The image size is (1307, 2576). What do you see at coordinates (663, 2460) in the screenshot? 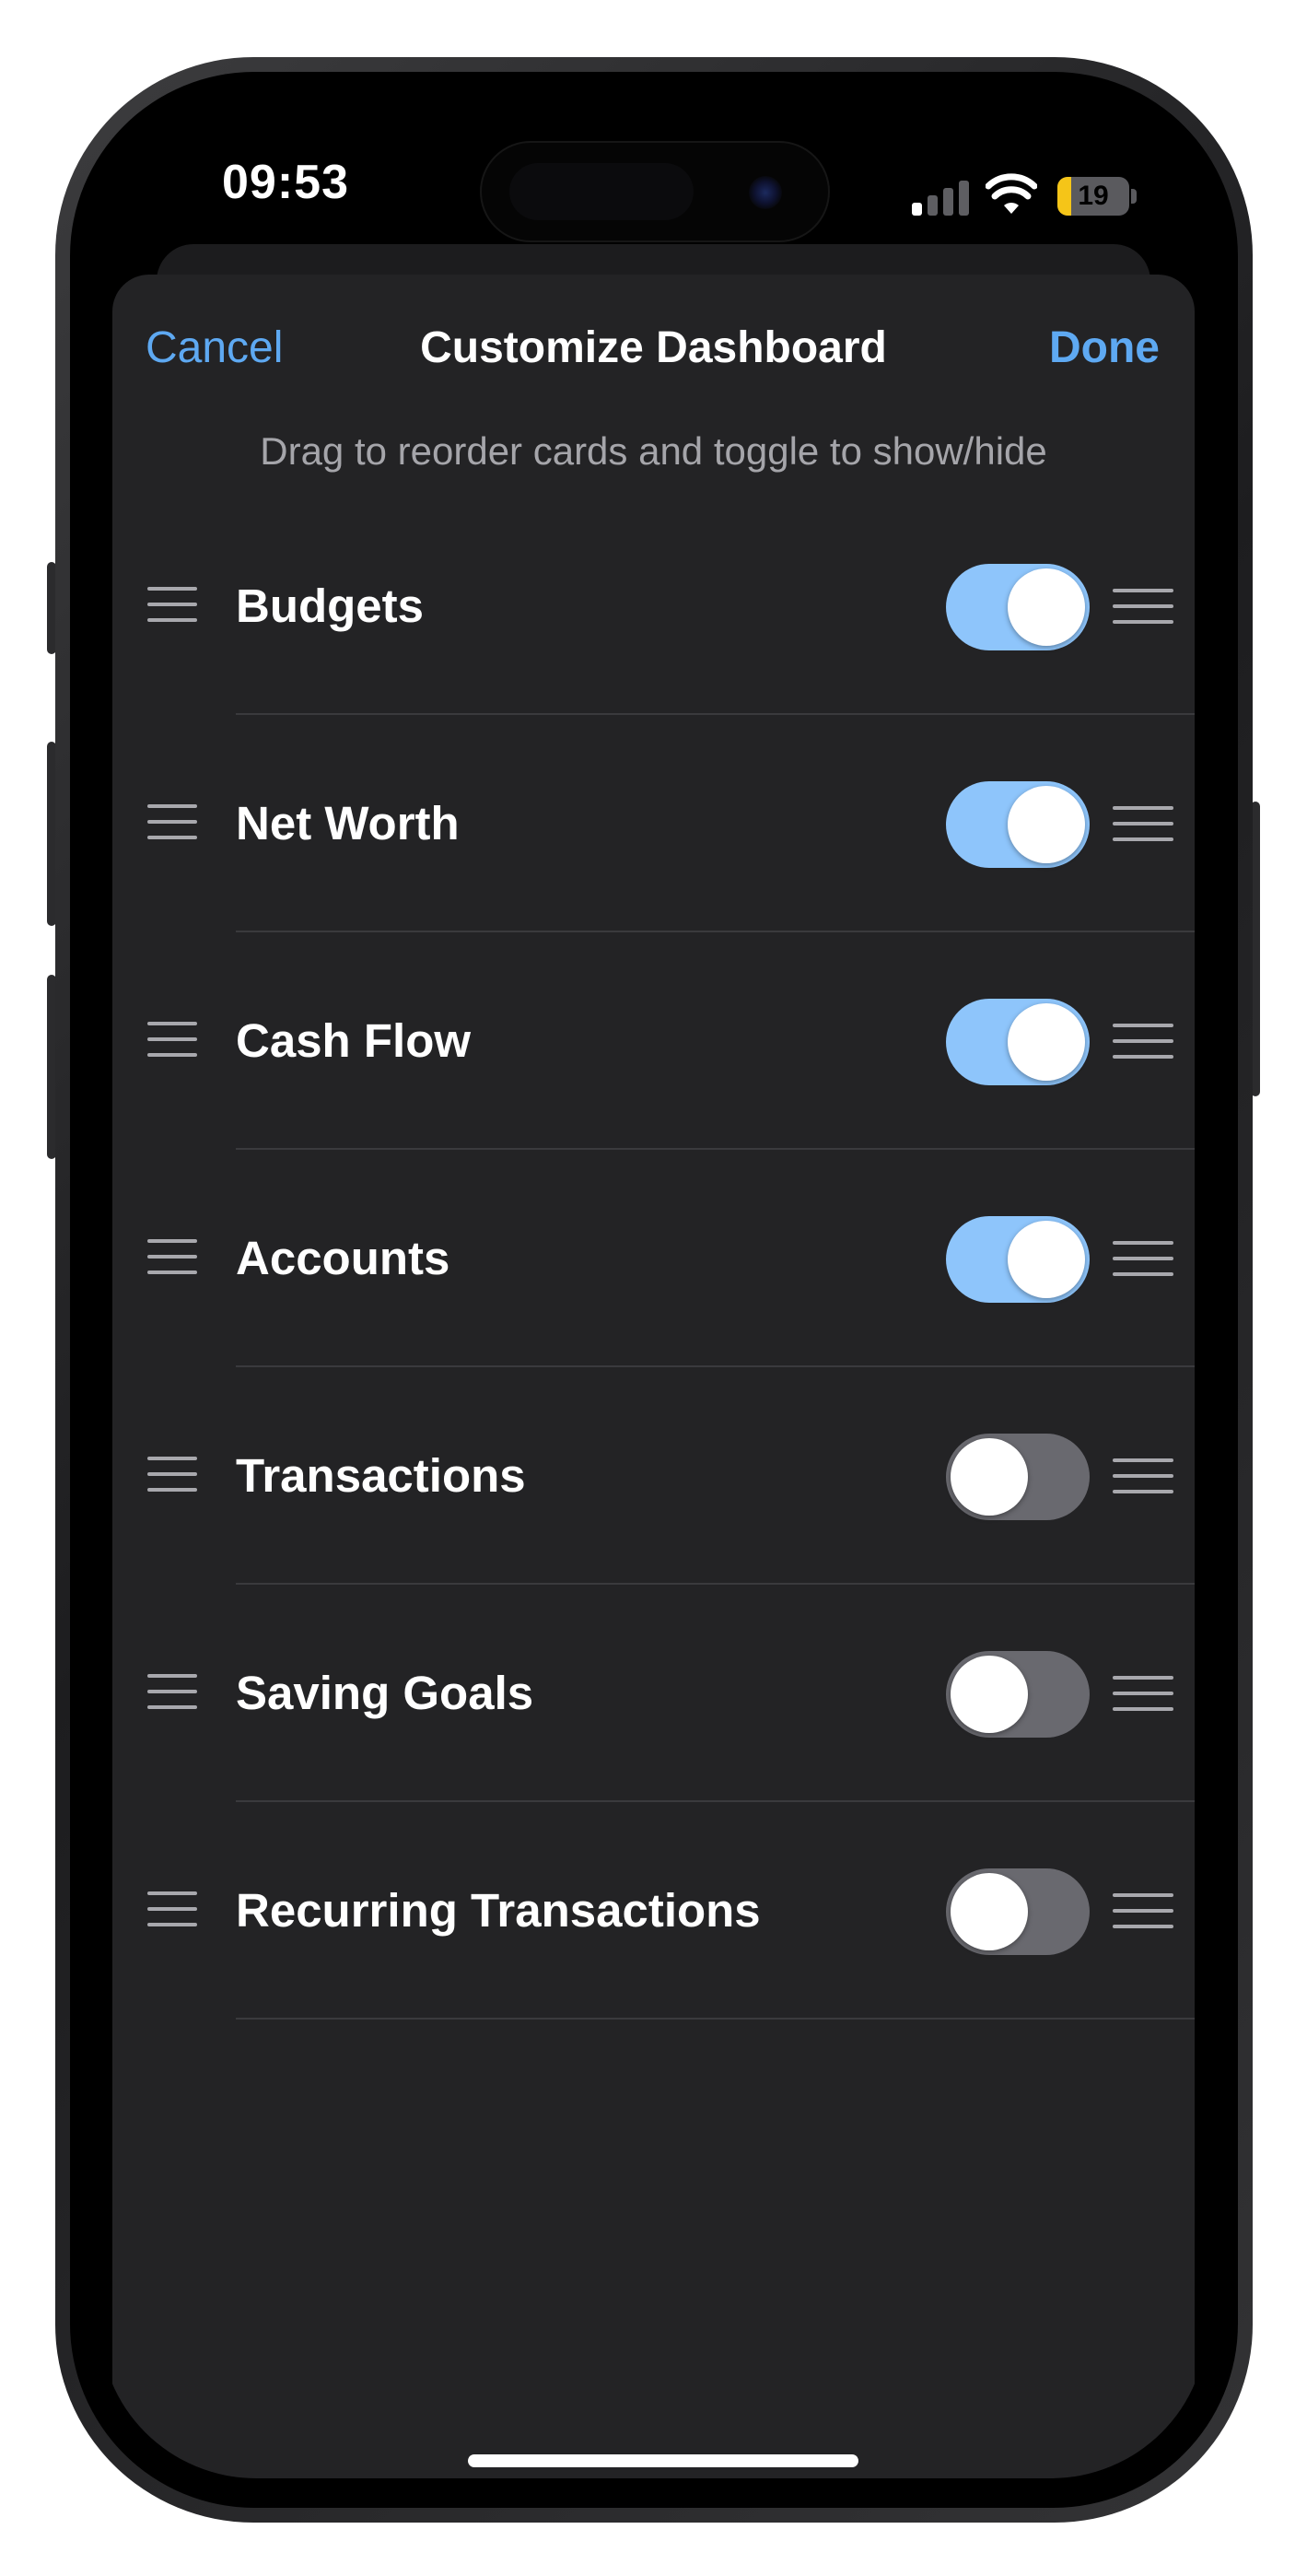
I see `home-indicator` at bounding box center [663, 2460].